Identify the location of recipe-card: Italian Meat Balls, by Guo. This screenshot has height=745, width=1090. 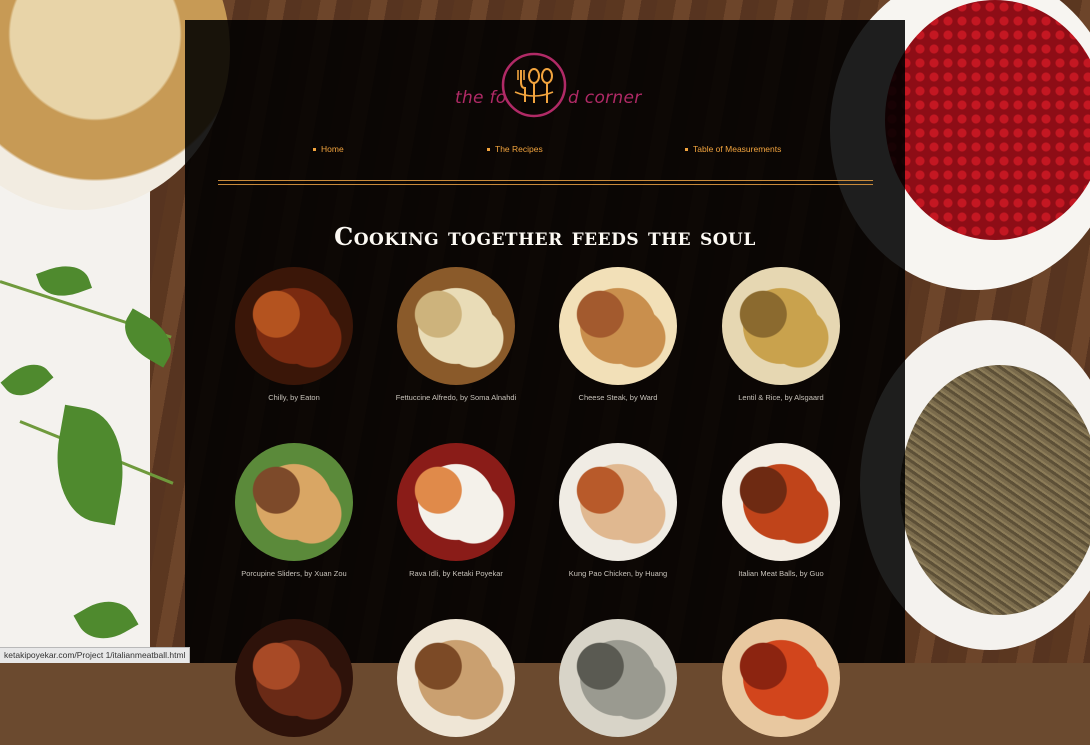
(781, 510).